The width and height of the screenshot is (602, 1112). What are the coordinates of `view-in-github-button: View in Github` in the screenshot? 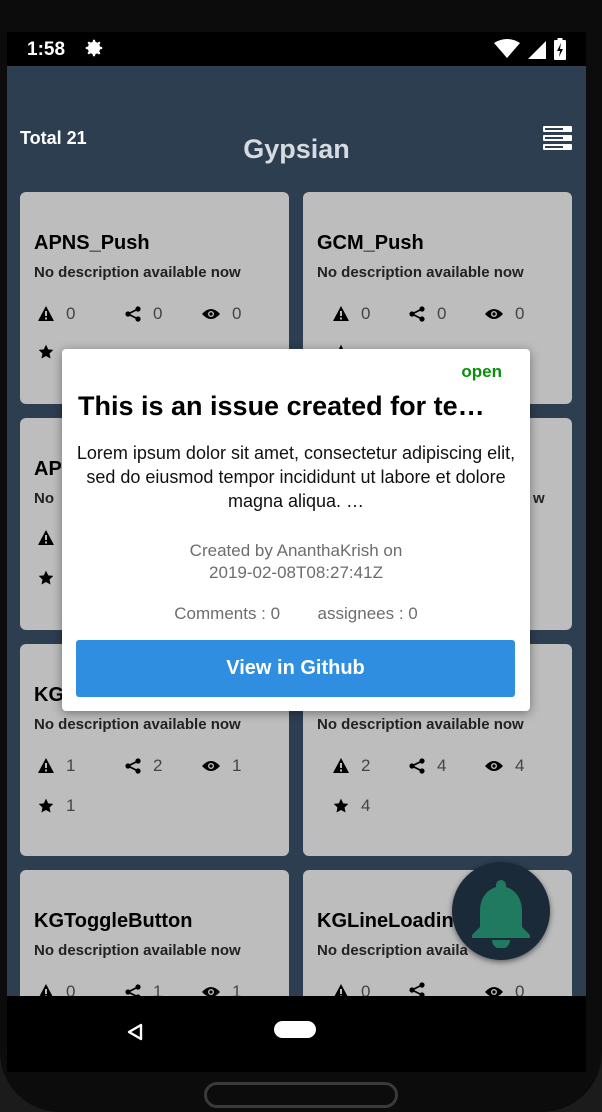 It's located at (295, 668).